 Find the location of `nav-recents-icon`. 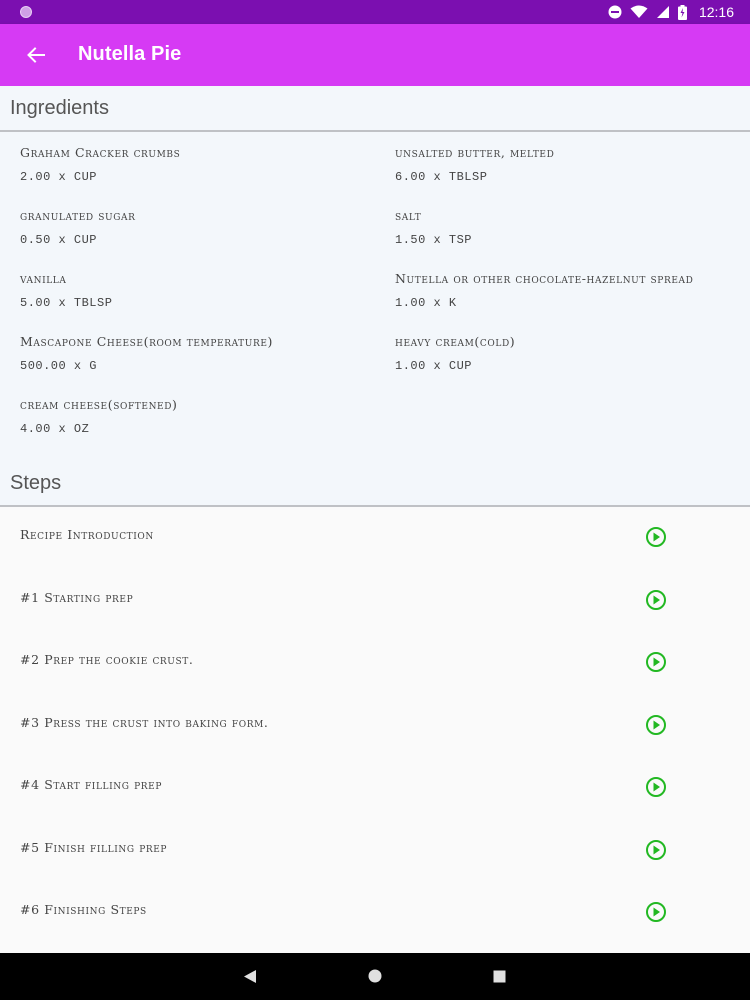

nav-recents-icon is located at coordinates (499, 976).